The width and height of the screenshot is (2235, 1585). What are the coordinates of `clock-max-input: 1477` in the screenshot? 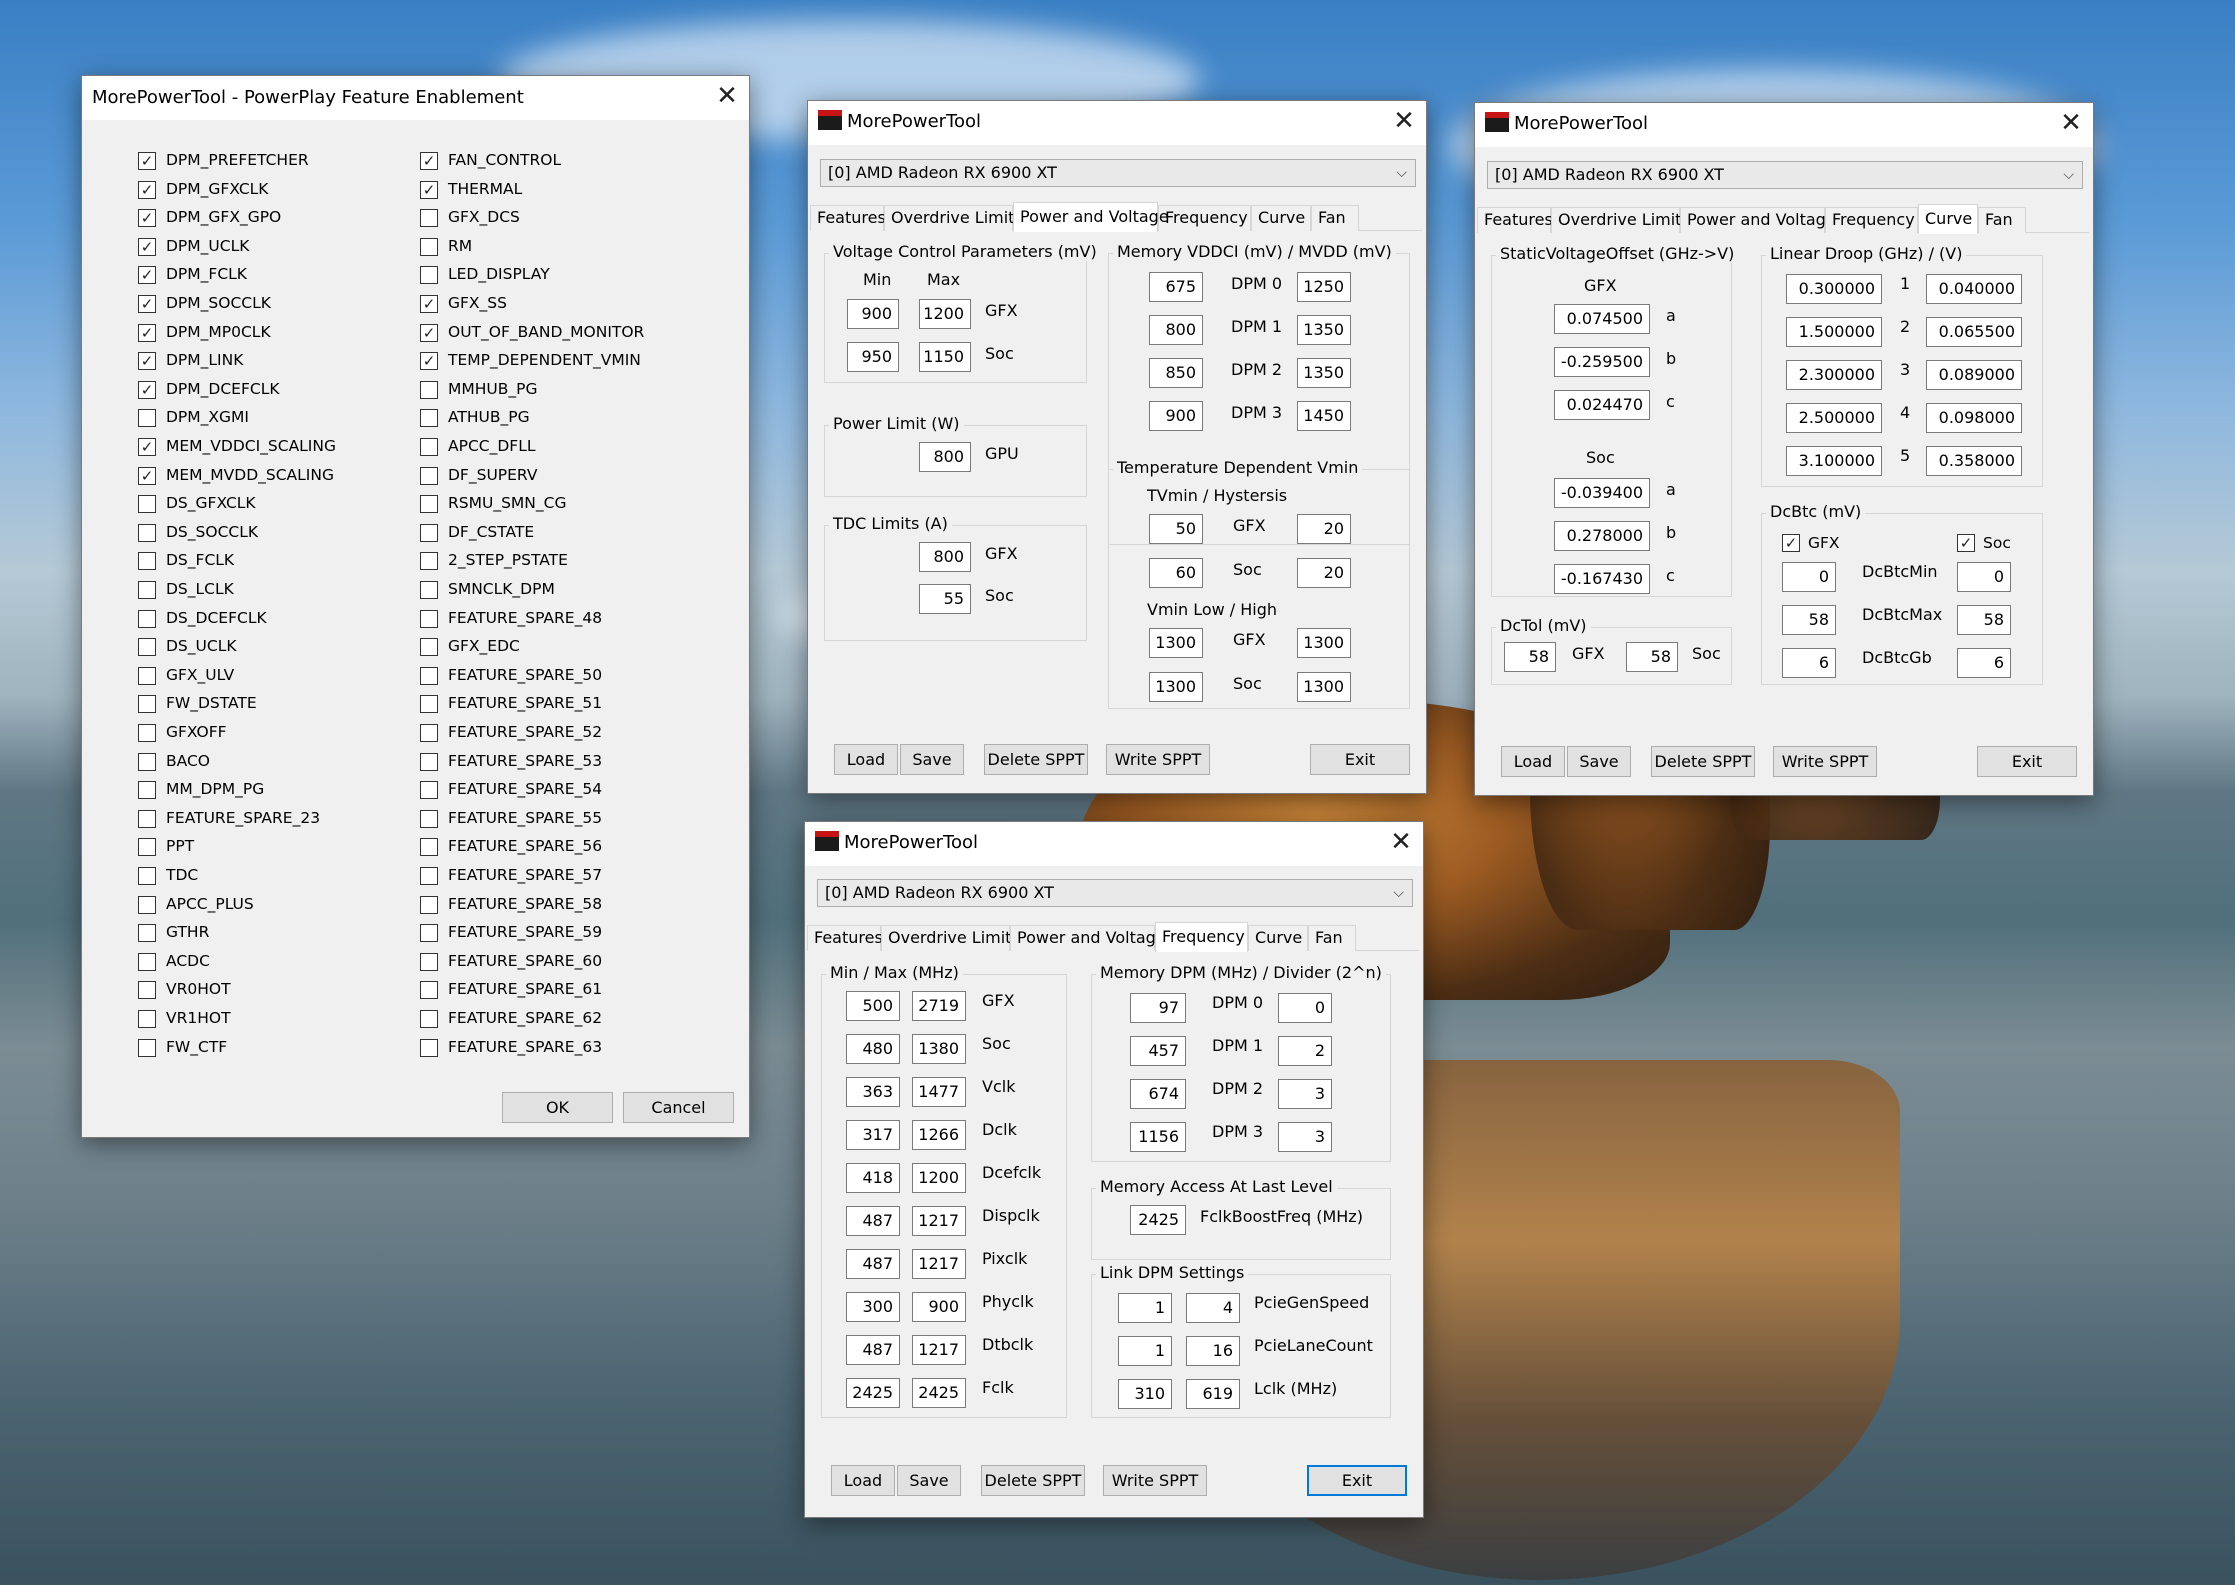 It's located at (939, 1092).